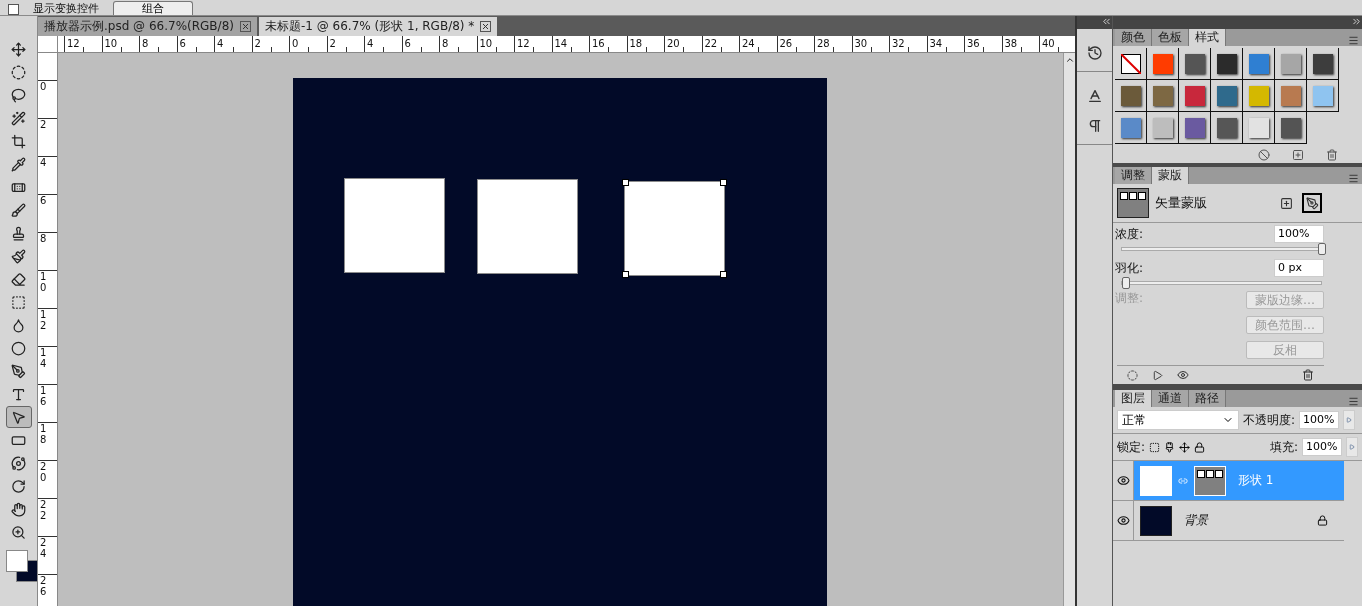  What do you see at coordinates (1352, 447) in the screenshot?
I see `arrow-icon` at bounding box center [1352, 447].